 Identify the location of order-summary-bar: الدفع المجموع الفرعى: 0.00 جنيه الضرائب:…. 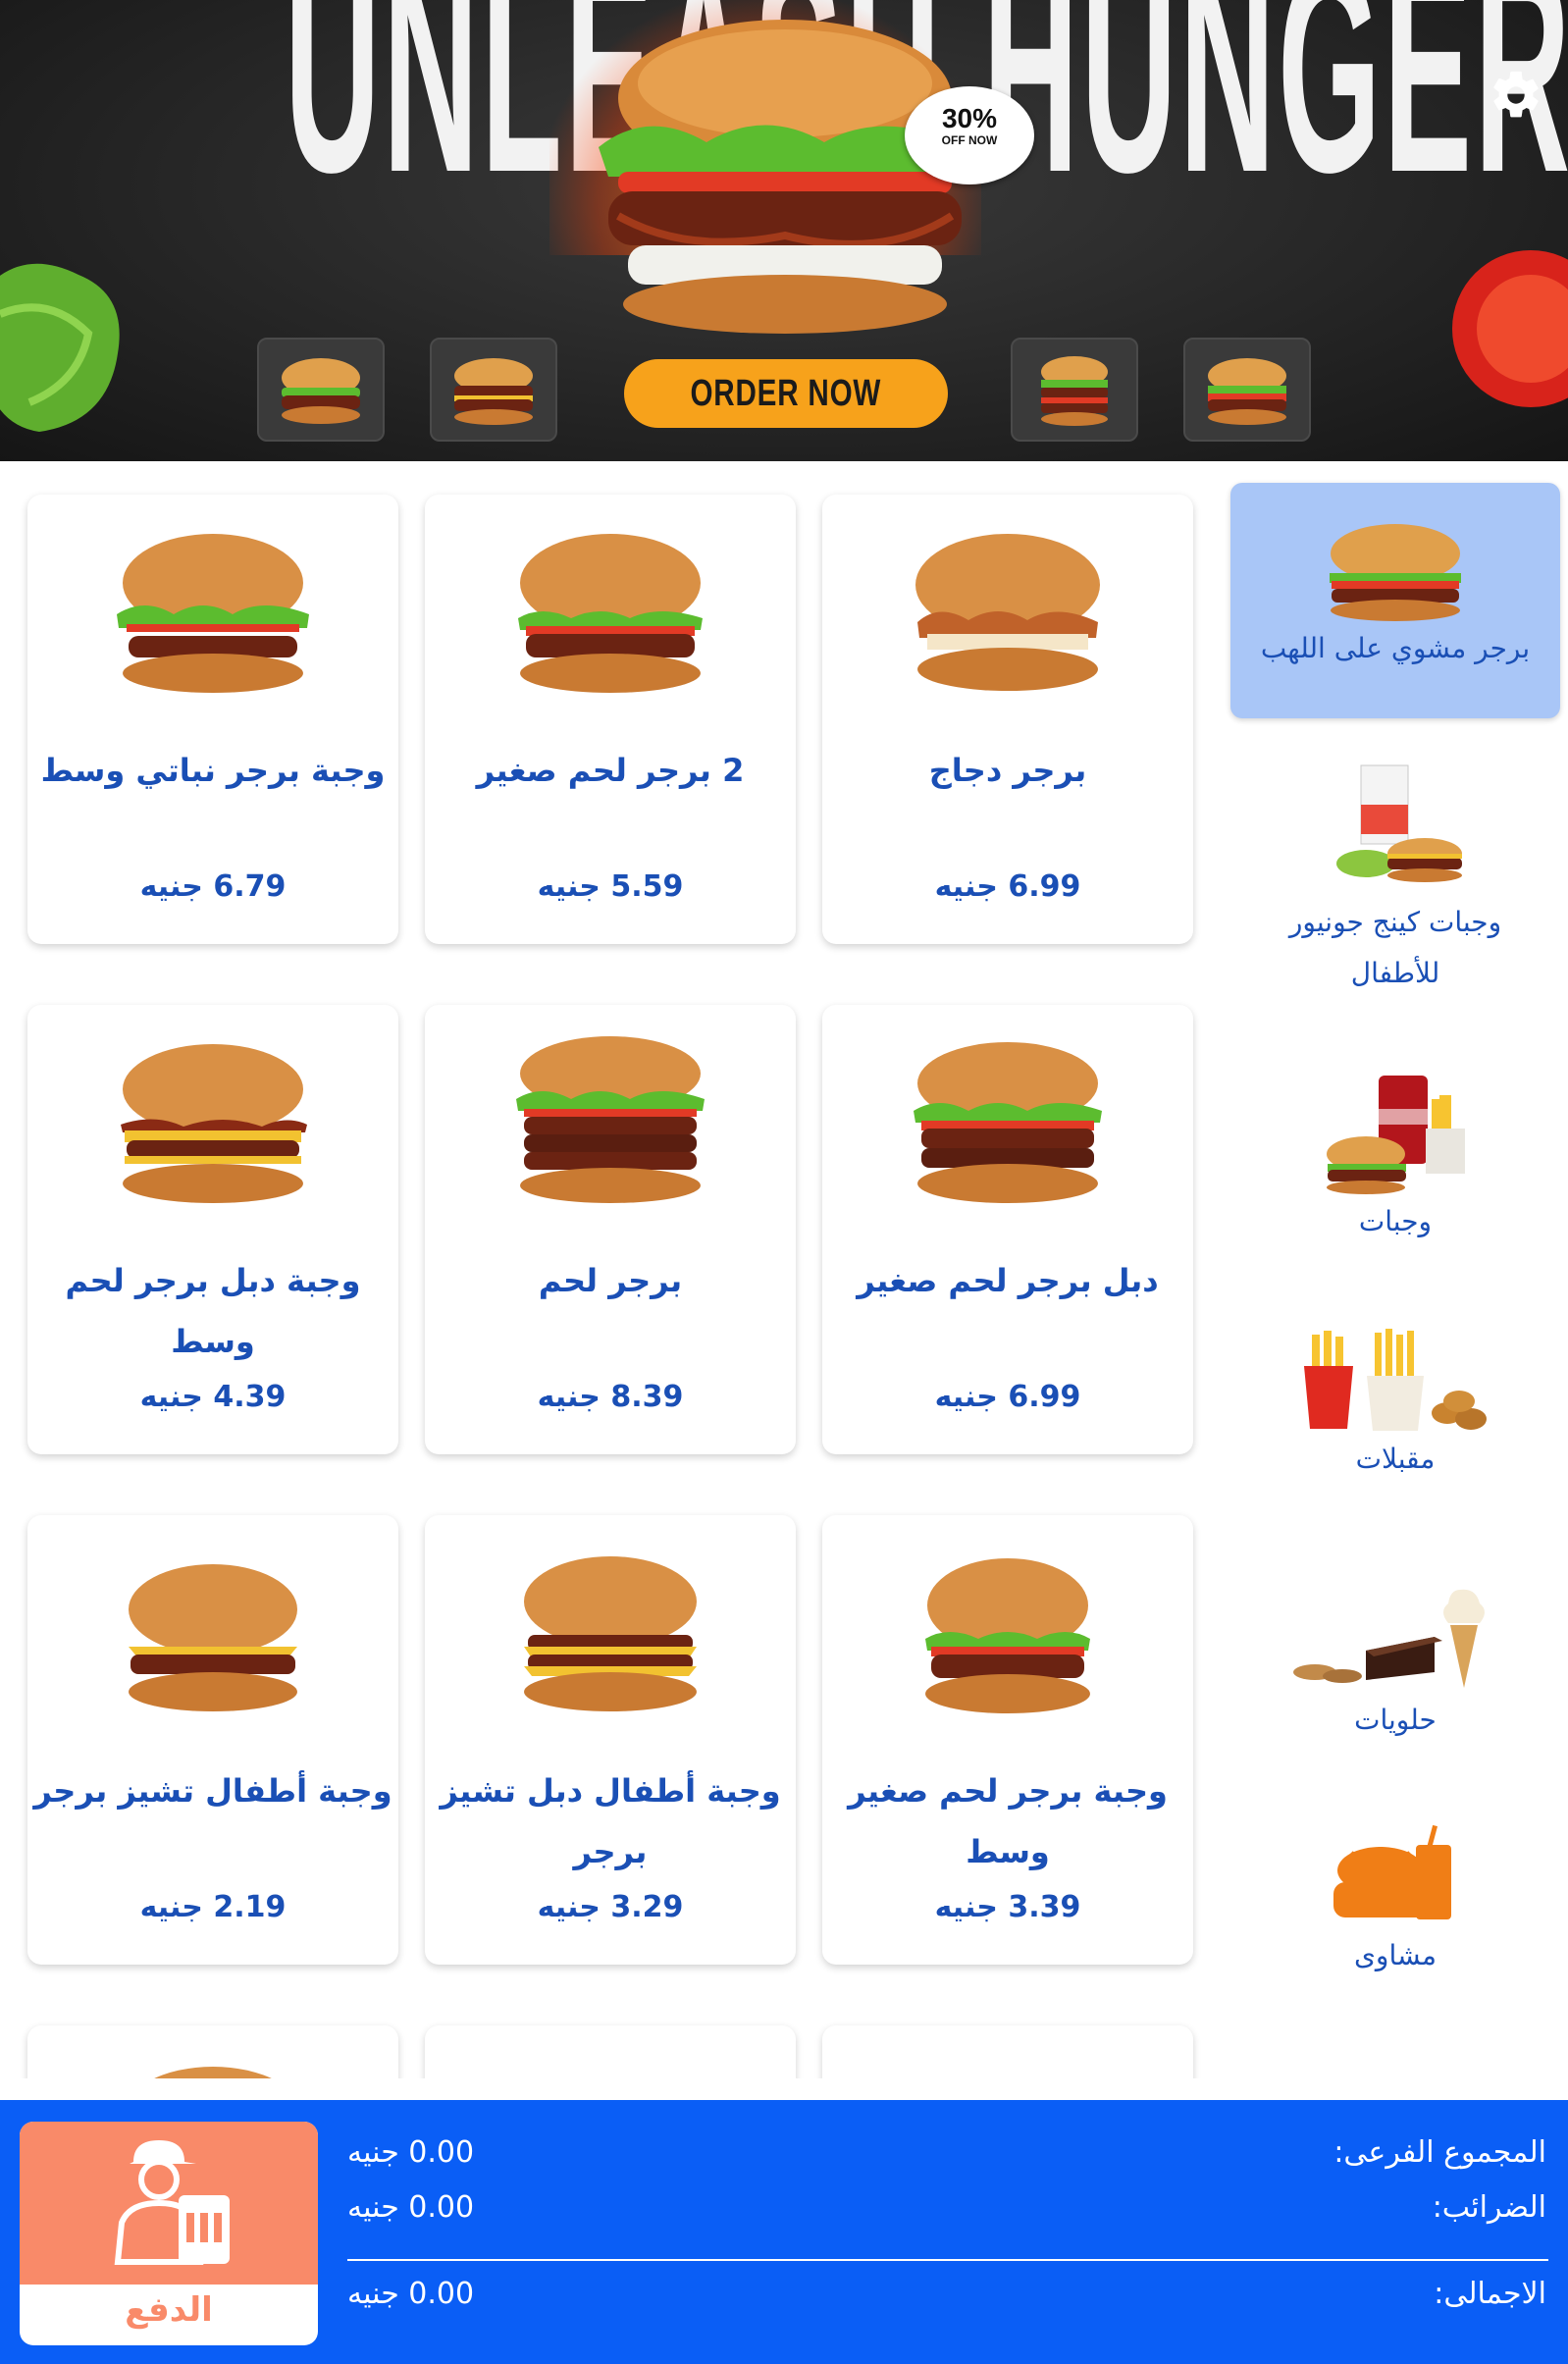
(784, 2232).